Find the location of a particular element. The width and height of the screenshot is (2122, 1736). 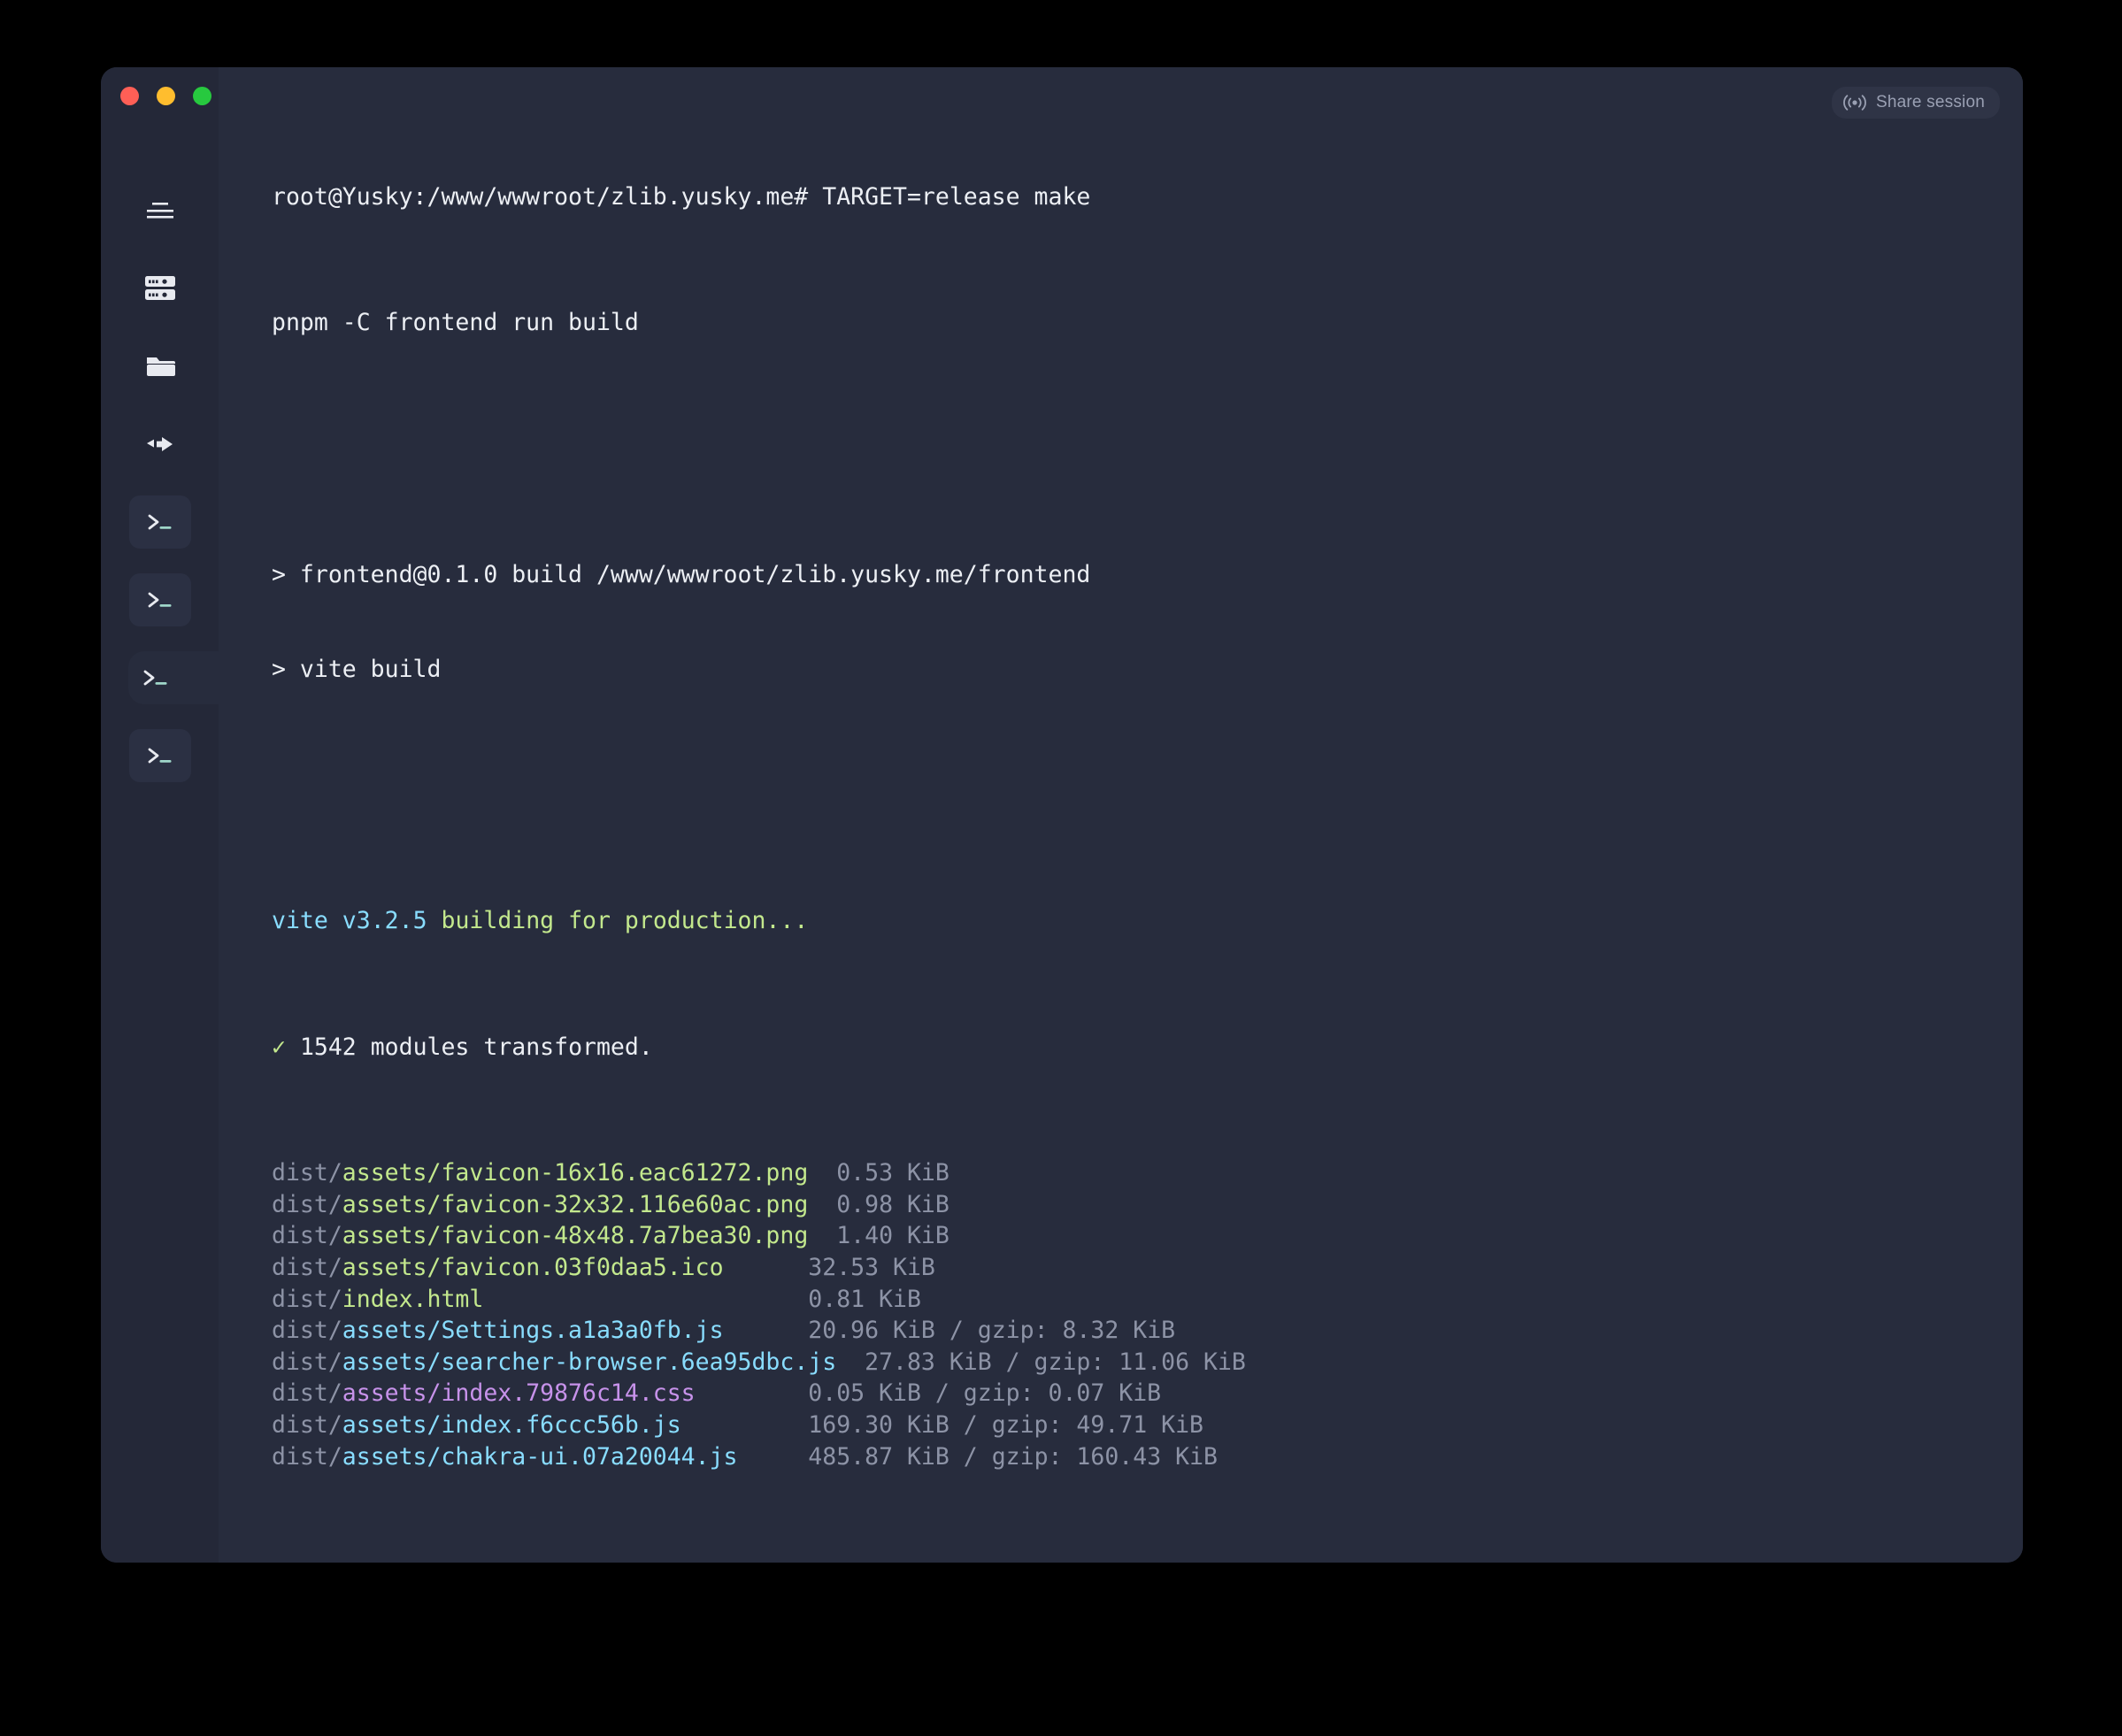

asset-file: index.html is located at coordinates (413, 1299).